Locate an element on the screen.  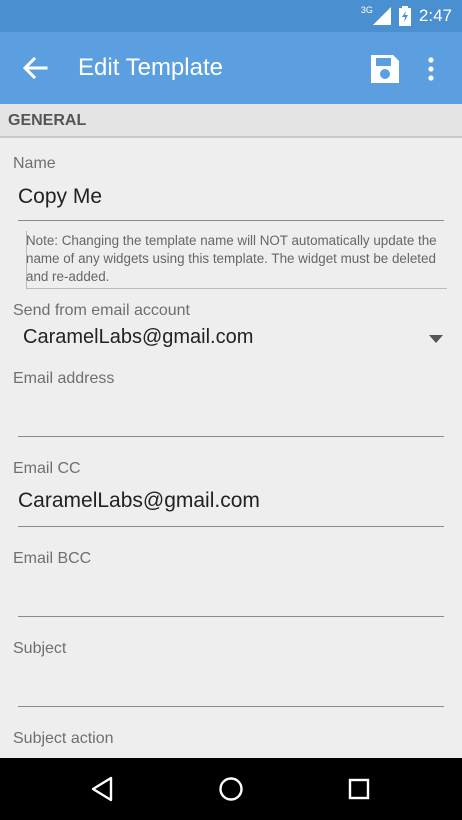
save-icon is located at coordinates (385, 69).